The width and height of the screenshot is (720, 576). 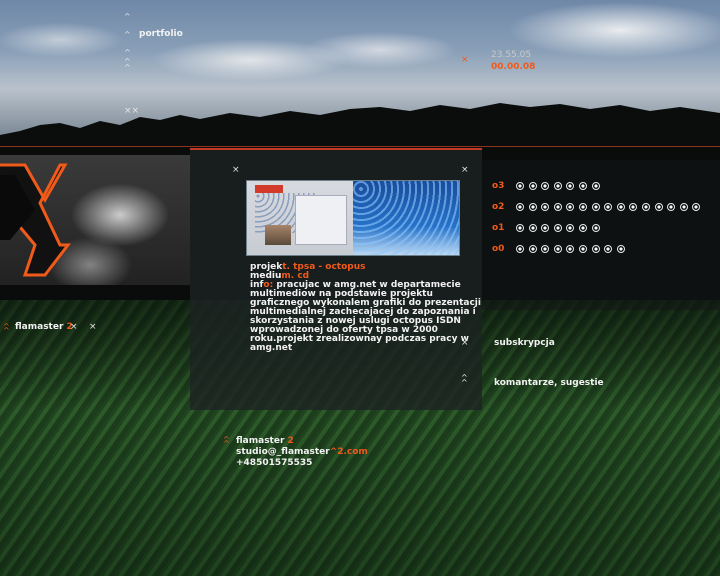 I want to click on contact-phone: +48501575535, so click(x=274, y=463).